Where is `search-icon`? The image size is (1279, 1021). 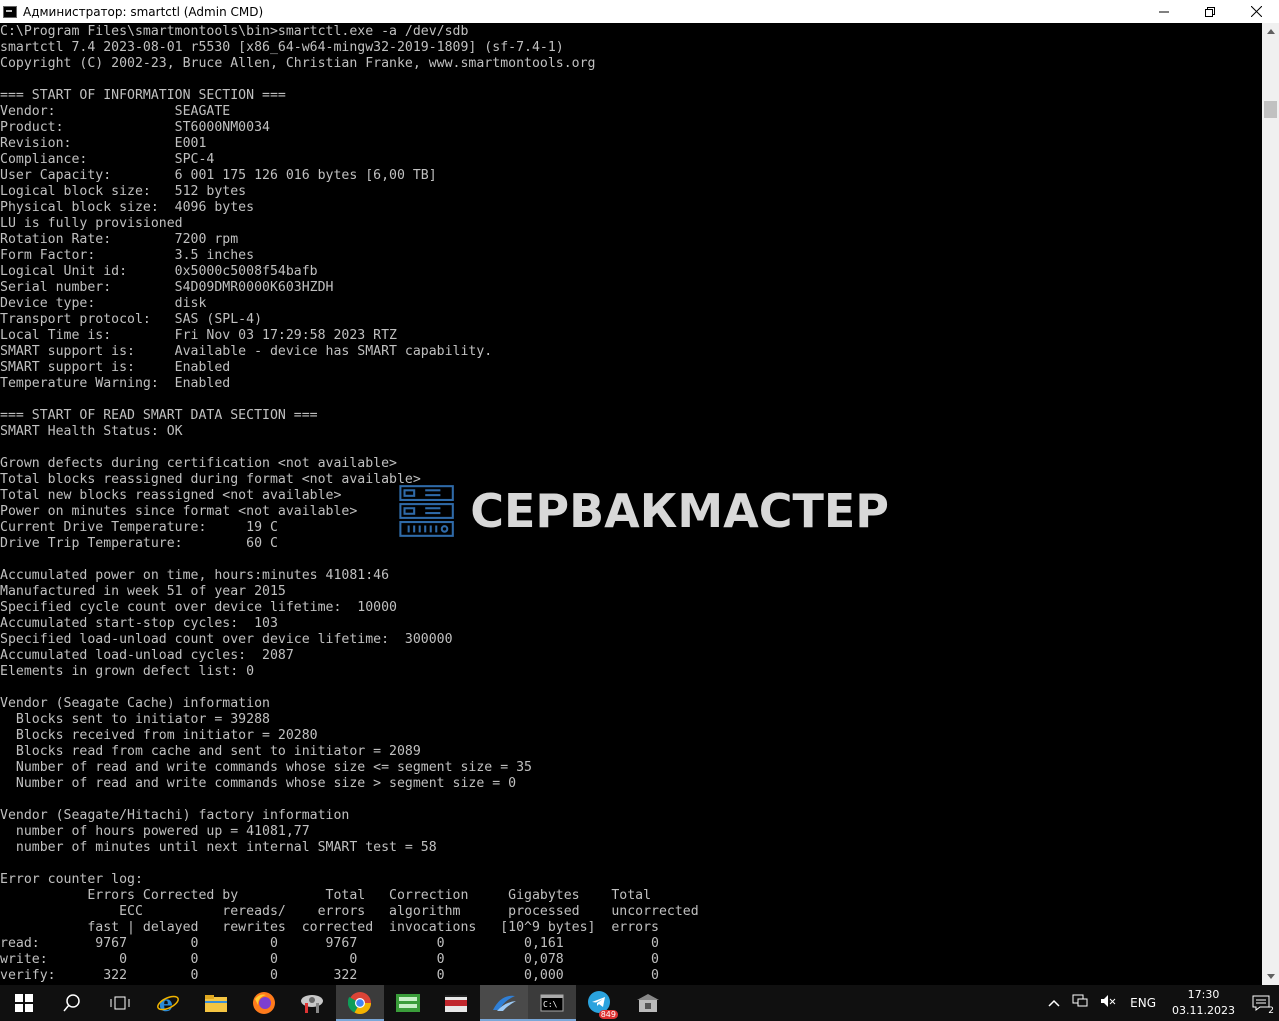
search-icon is located at coordinates (71, 1003).